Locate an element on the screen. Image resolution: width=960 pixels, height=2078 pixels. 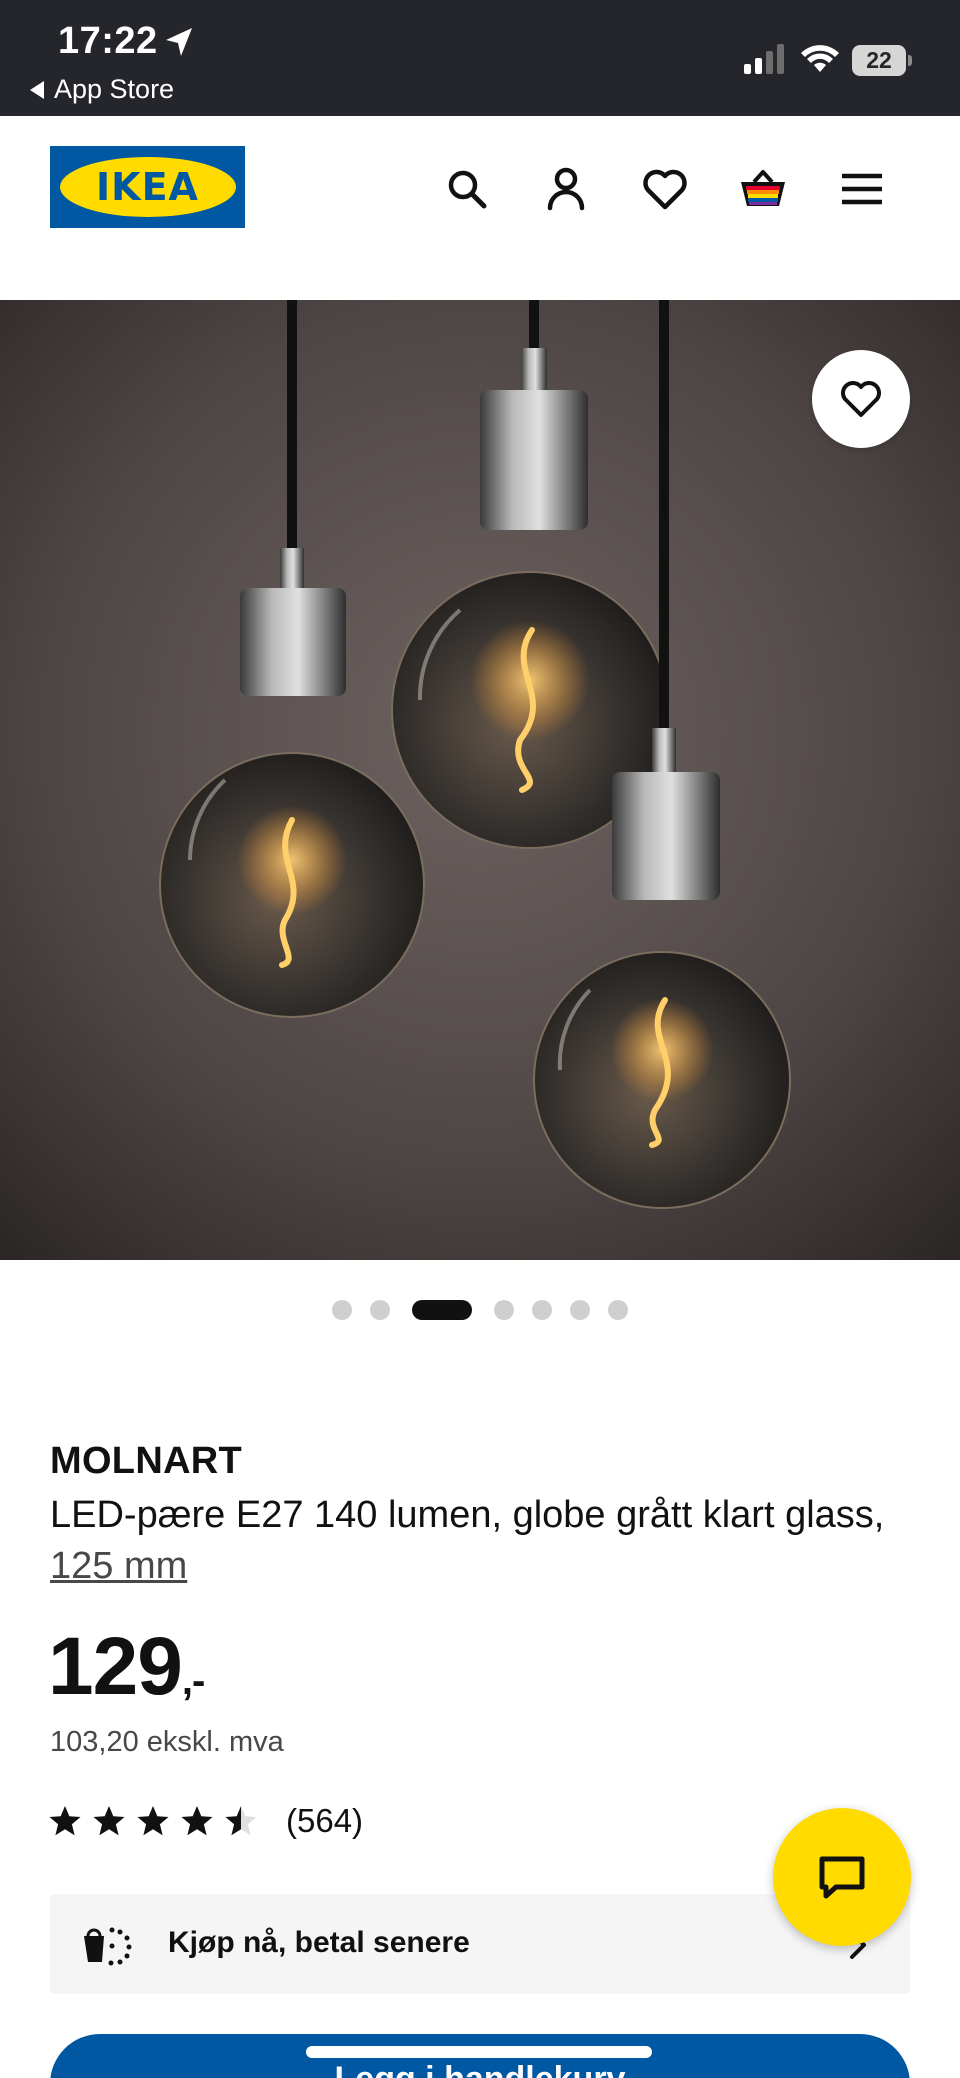
menu-button is located at coordinates (862, 189).